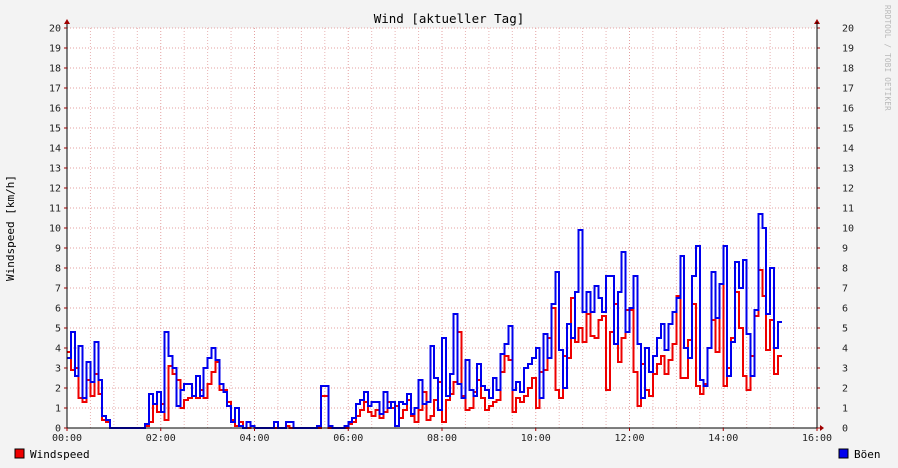  Describe the element at coordinates (55, 89) in the screenshot. I see `y-tick-label: 17` at that location.